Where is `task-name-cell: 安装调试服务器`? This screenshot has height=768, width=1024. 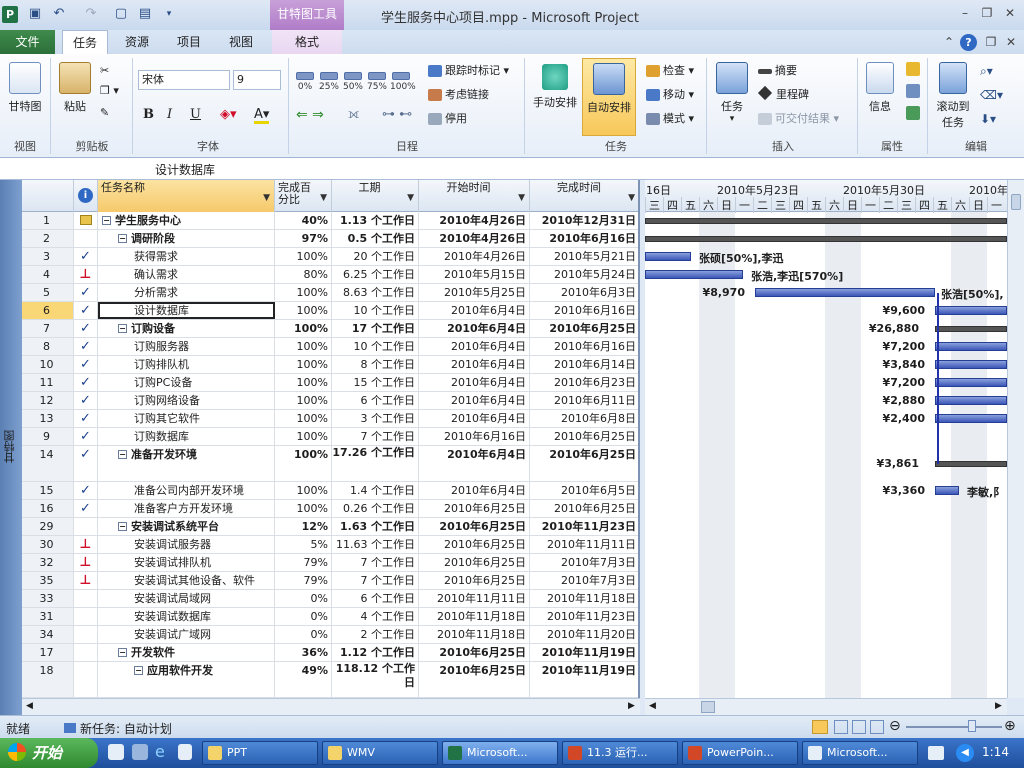 task-name-cell: 安装调试服务器 is located at coordinates (186, 544).